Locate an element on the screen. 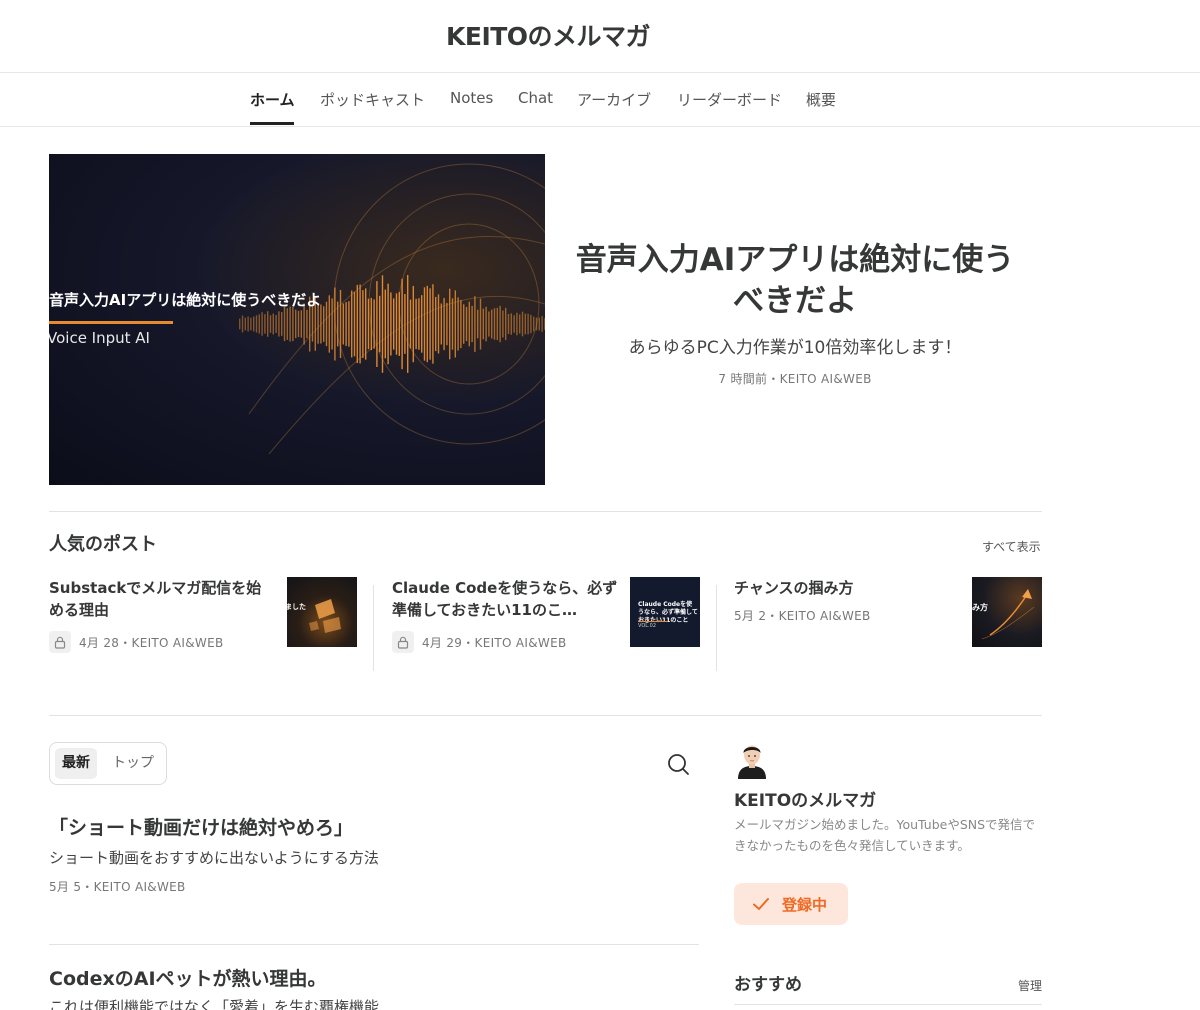 Image resolution: width=1200 pixels, height=1010 pixels. tab-notes: Notes is located at coordinates (471, 98).